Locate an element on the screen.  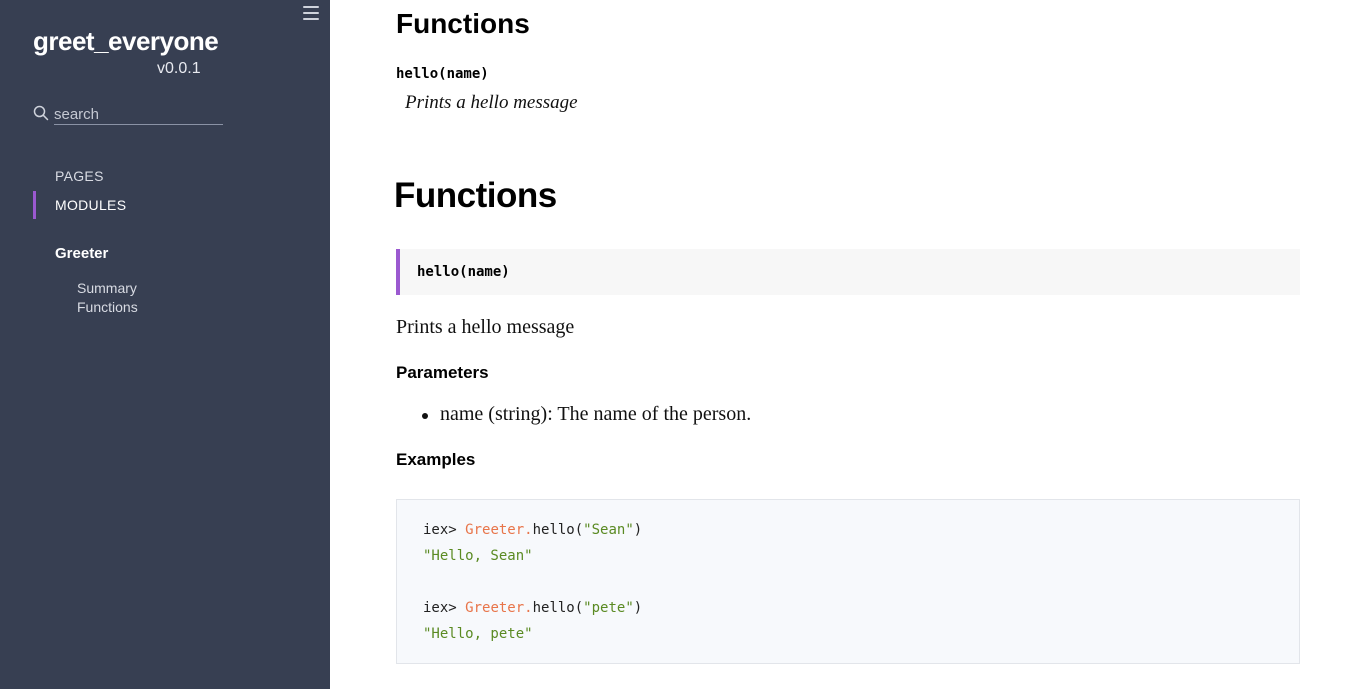
code-line: "Hello, Sean" is located at coordinates (478, 556).